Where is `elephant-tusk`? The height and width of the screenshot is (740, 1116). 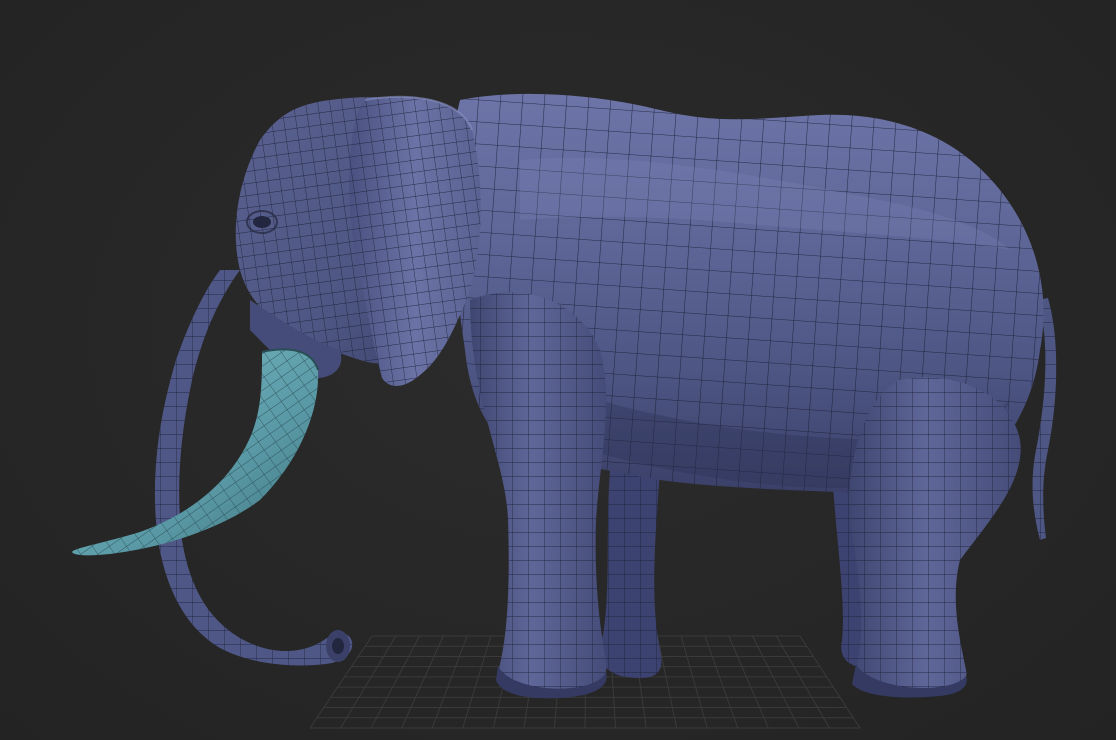
elephant-tusk is located at coordinates (195, 452).